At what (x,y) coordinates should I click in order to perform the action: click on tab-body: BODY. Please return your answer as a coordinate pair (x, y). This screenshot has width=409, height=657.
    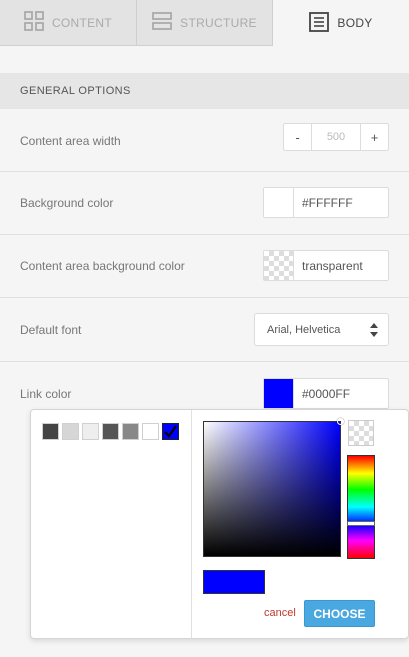
    Looking at the image, I should click on (341, 23).